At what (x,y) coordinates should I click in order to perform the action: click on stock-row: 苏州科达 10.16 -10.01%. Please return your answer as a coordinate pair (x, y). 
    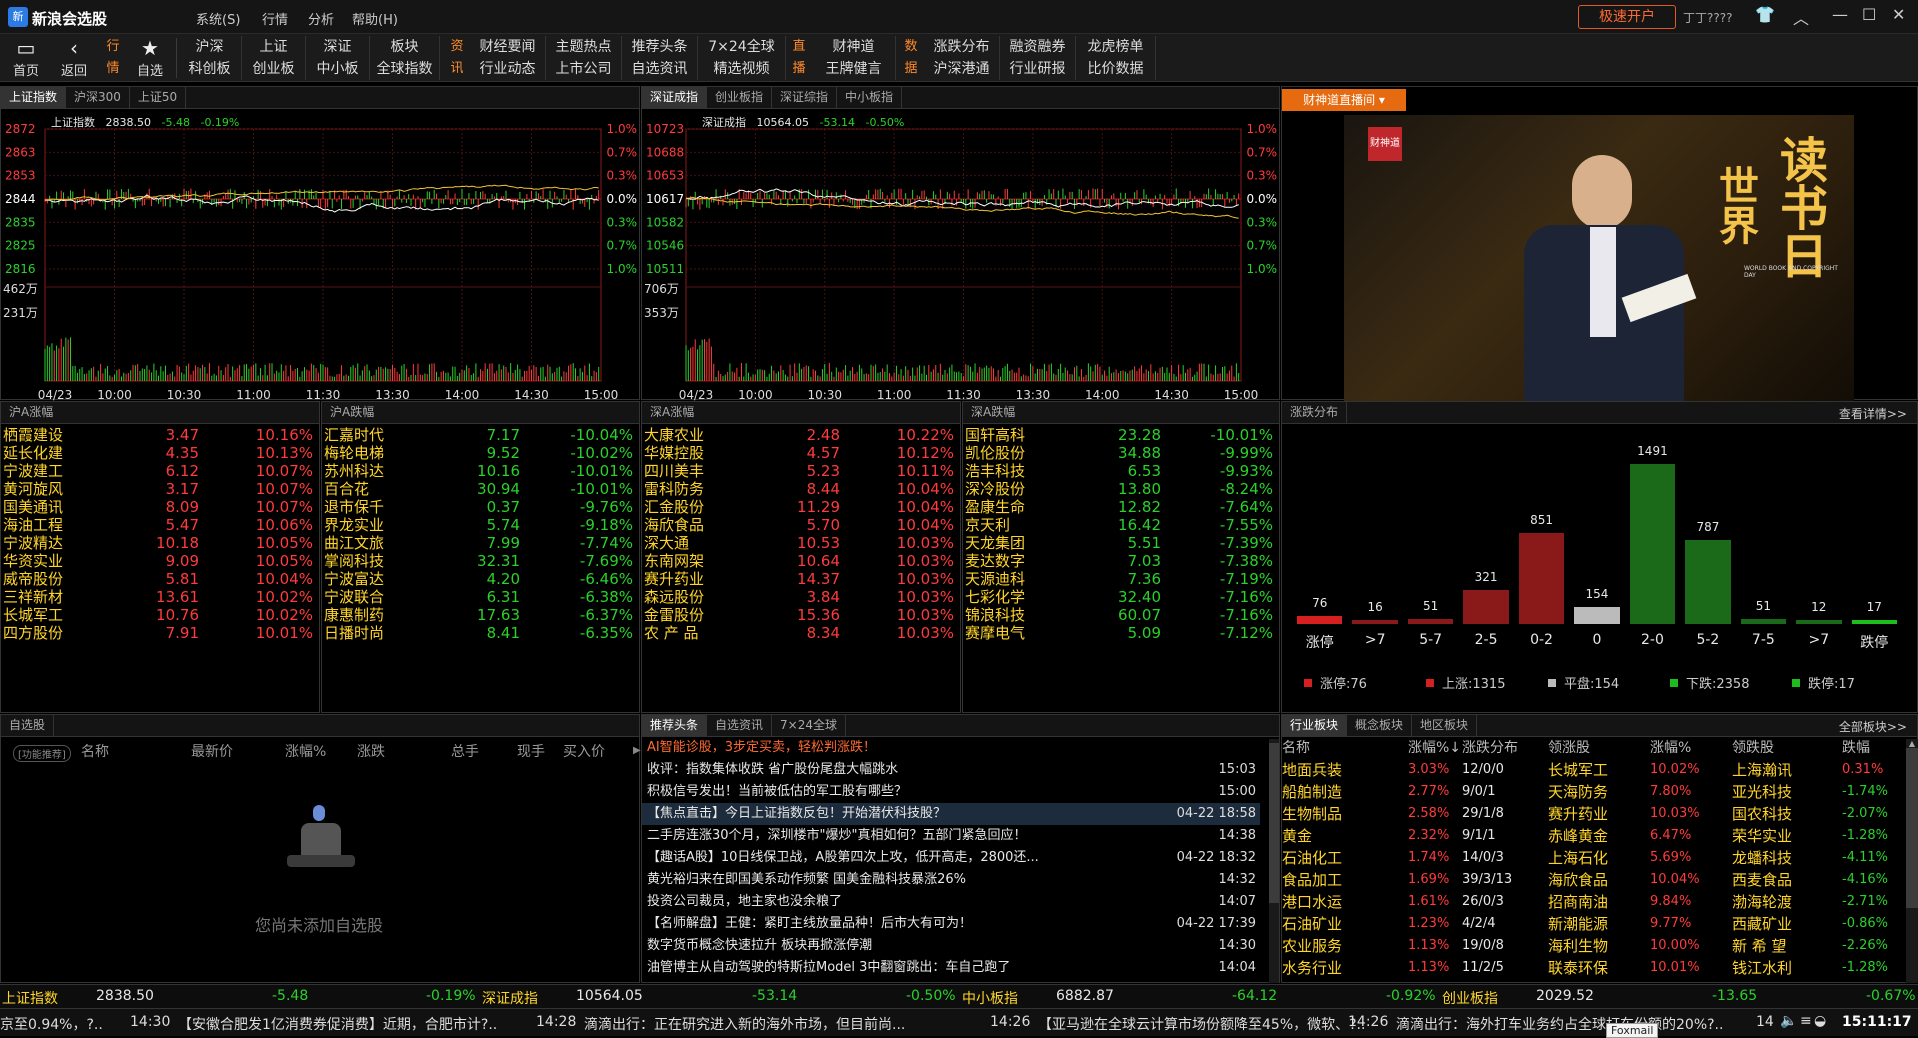
    Looking at the image, I should click on (480, 471).